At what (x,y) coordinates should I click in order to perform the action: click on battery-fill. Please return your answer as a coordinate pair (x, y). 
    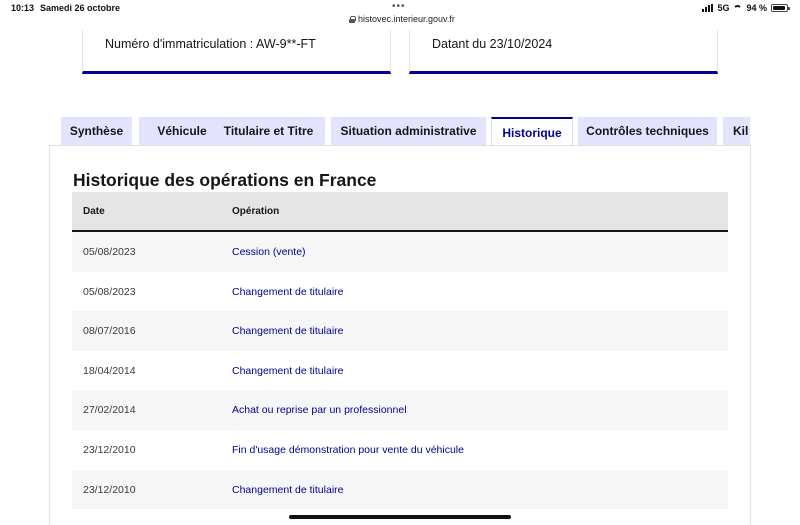
    Looking at the image, I should click on (779, 8).